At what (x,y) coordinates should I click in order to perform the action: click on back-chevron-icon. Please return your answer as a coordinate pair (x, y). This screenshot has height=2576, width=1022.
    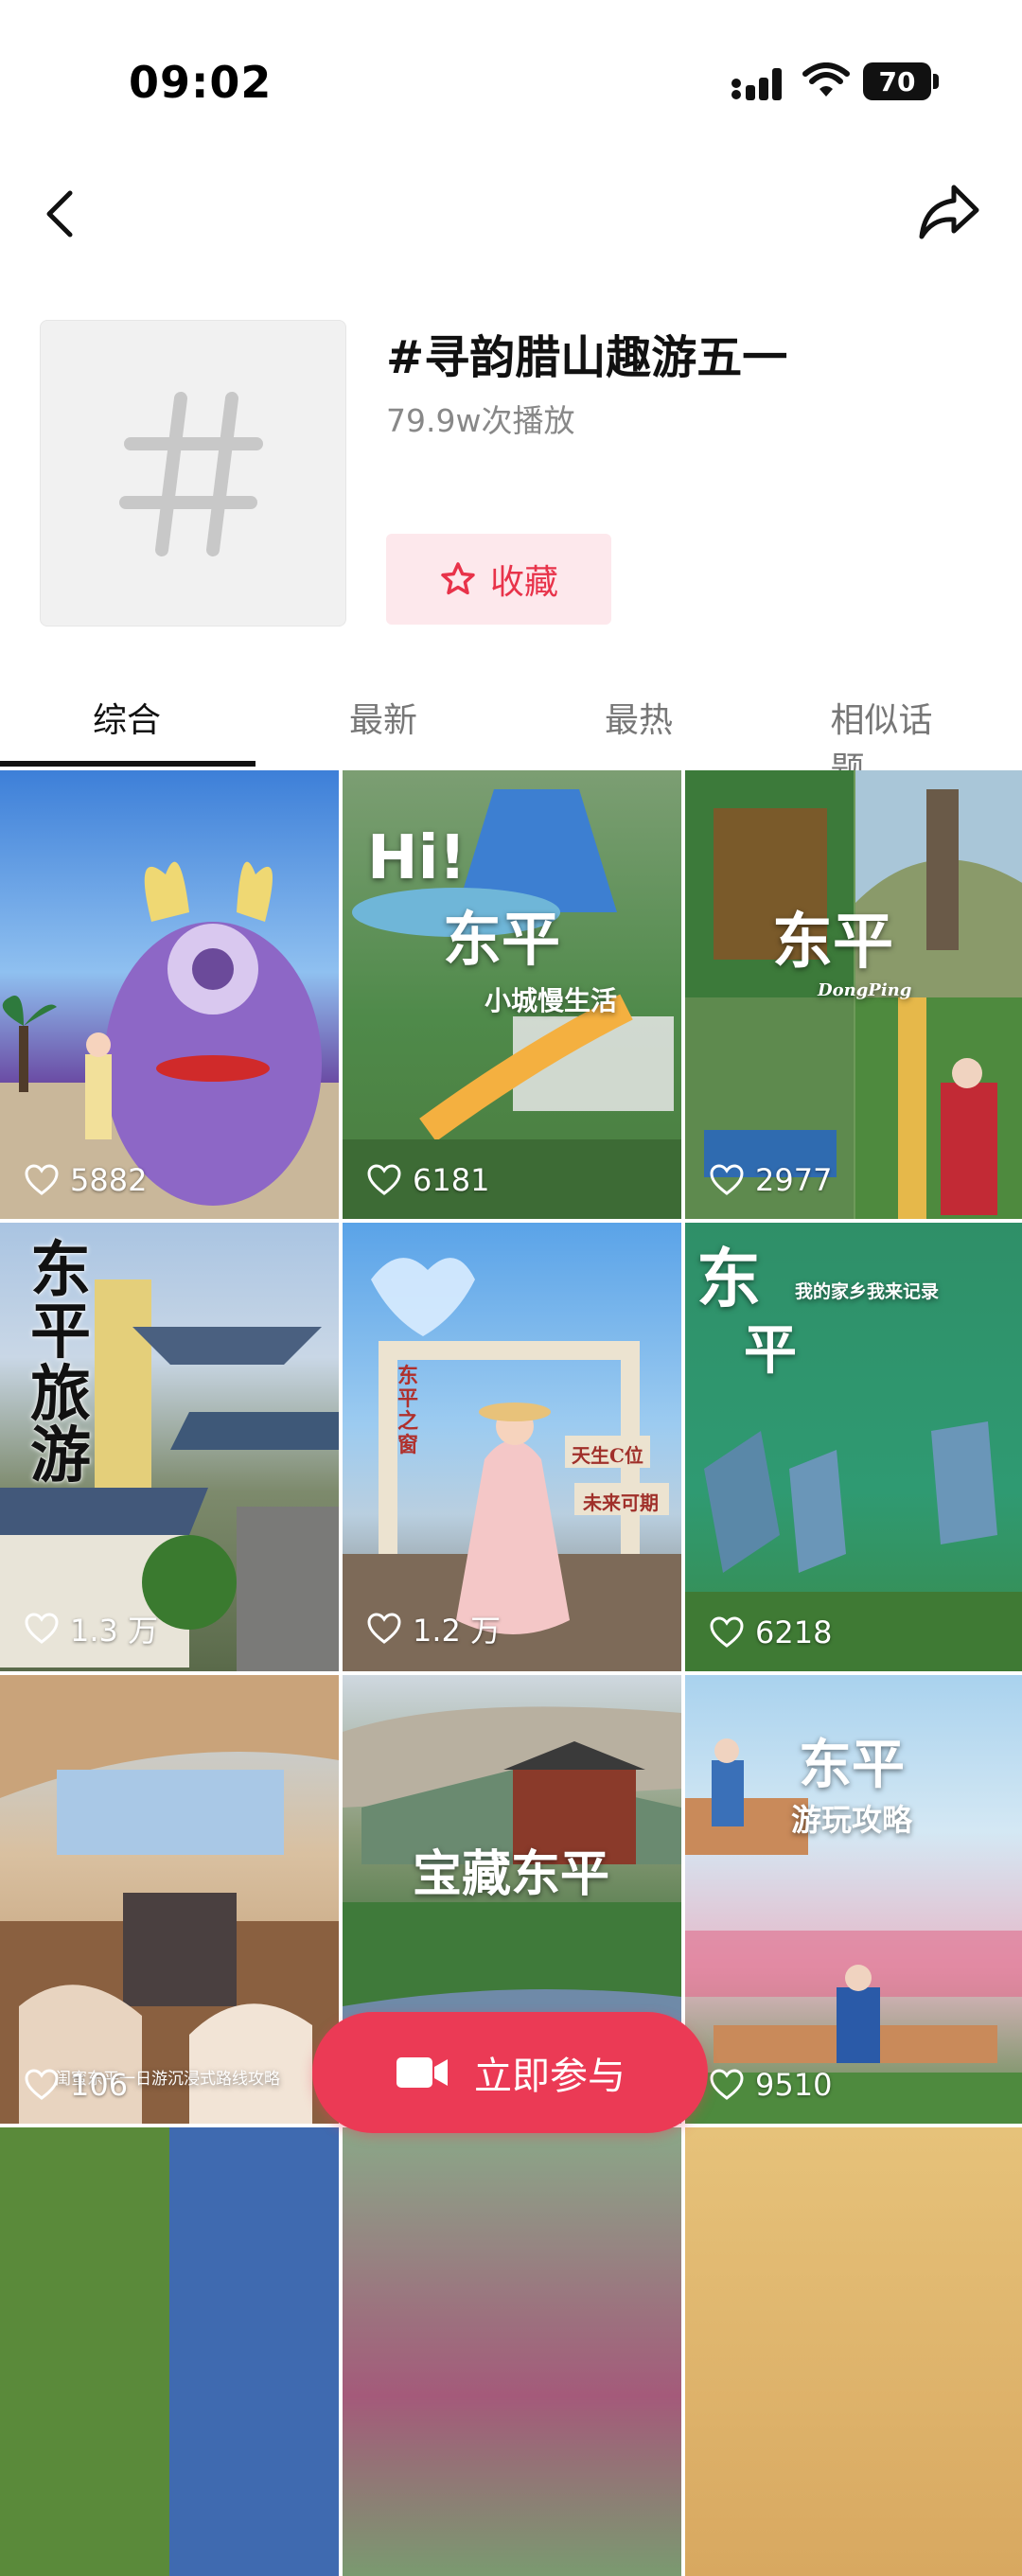
    Looking at the image, I should click on (62, 213).